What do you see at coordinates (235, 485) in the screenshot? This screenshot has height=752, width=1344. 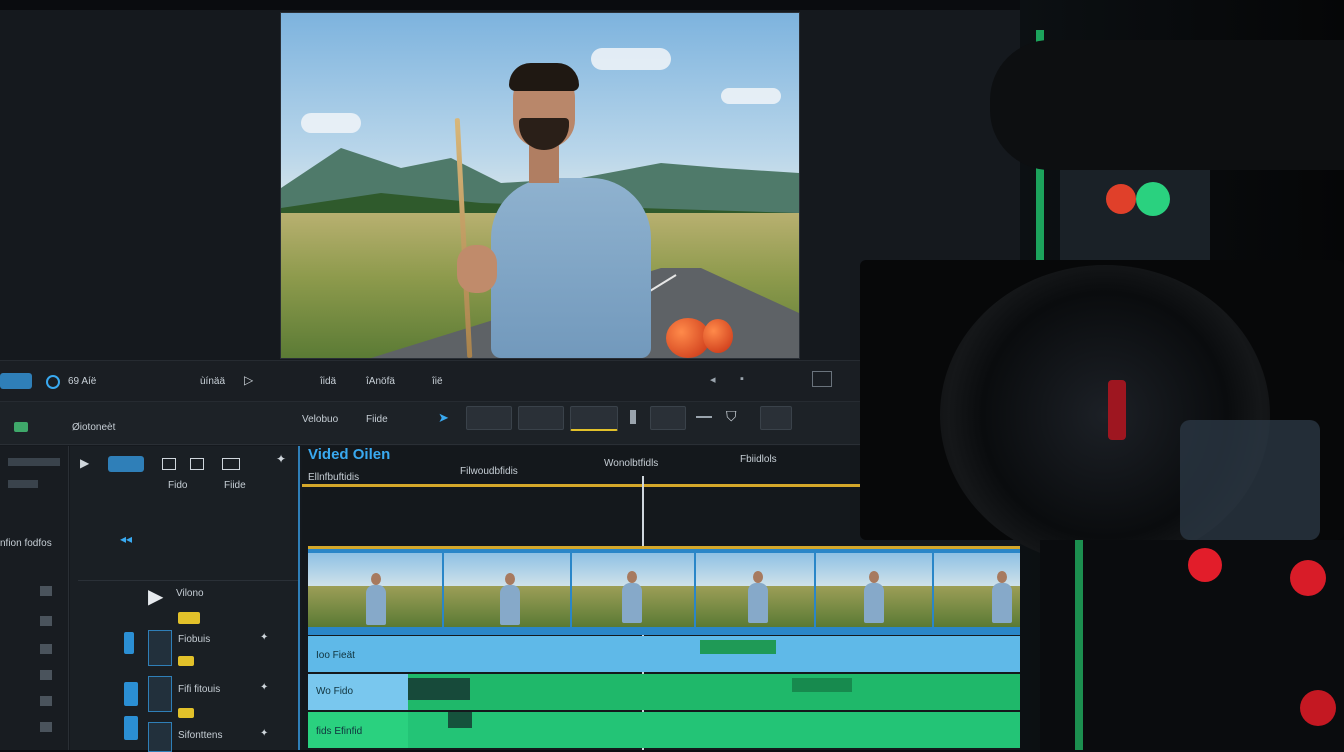 I see `column-header: Fiide` at bounding box center [235, 485].